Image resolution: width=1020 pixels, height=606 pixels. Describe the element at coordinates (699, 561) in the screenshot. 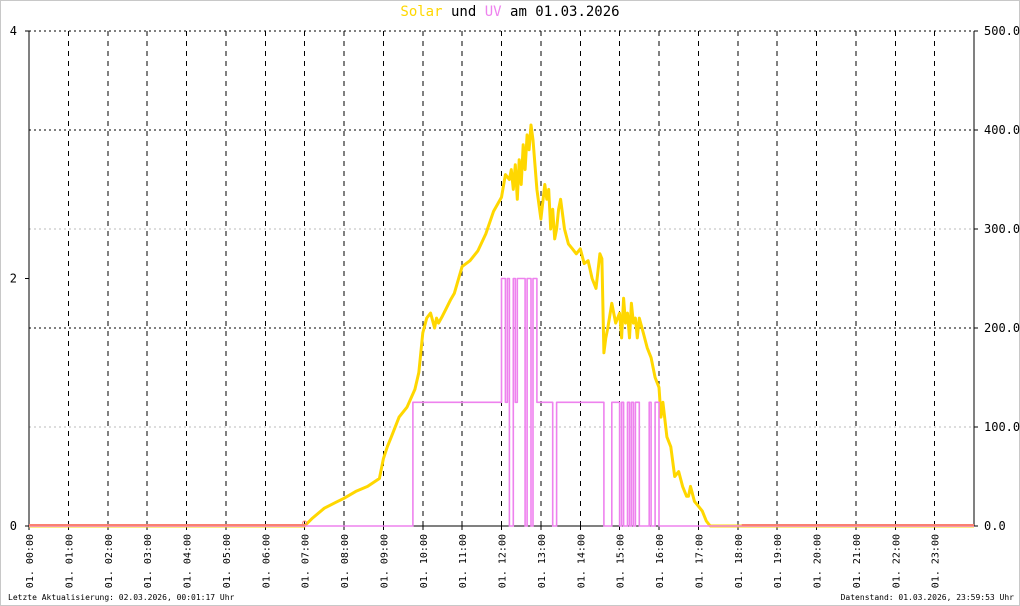

I see `x-tick-label: 01. 17:00` at that location.